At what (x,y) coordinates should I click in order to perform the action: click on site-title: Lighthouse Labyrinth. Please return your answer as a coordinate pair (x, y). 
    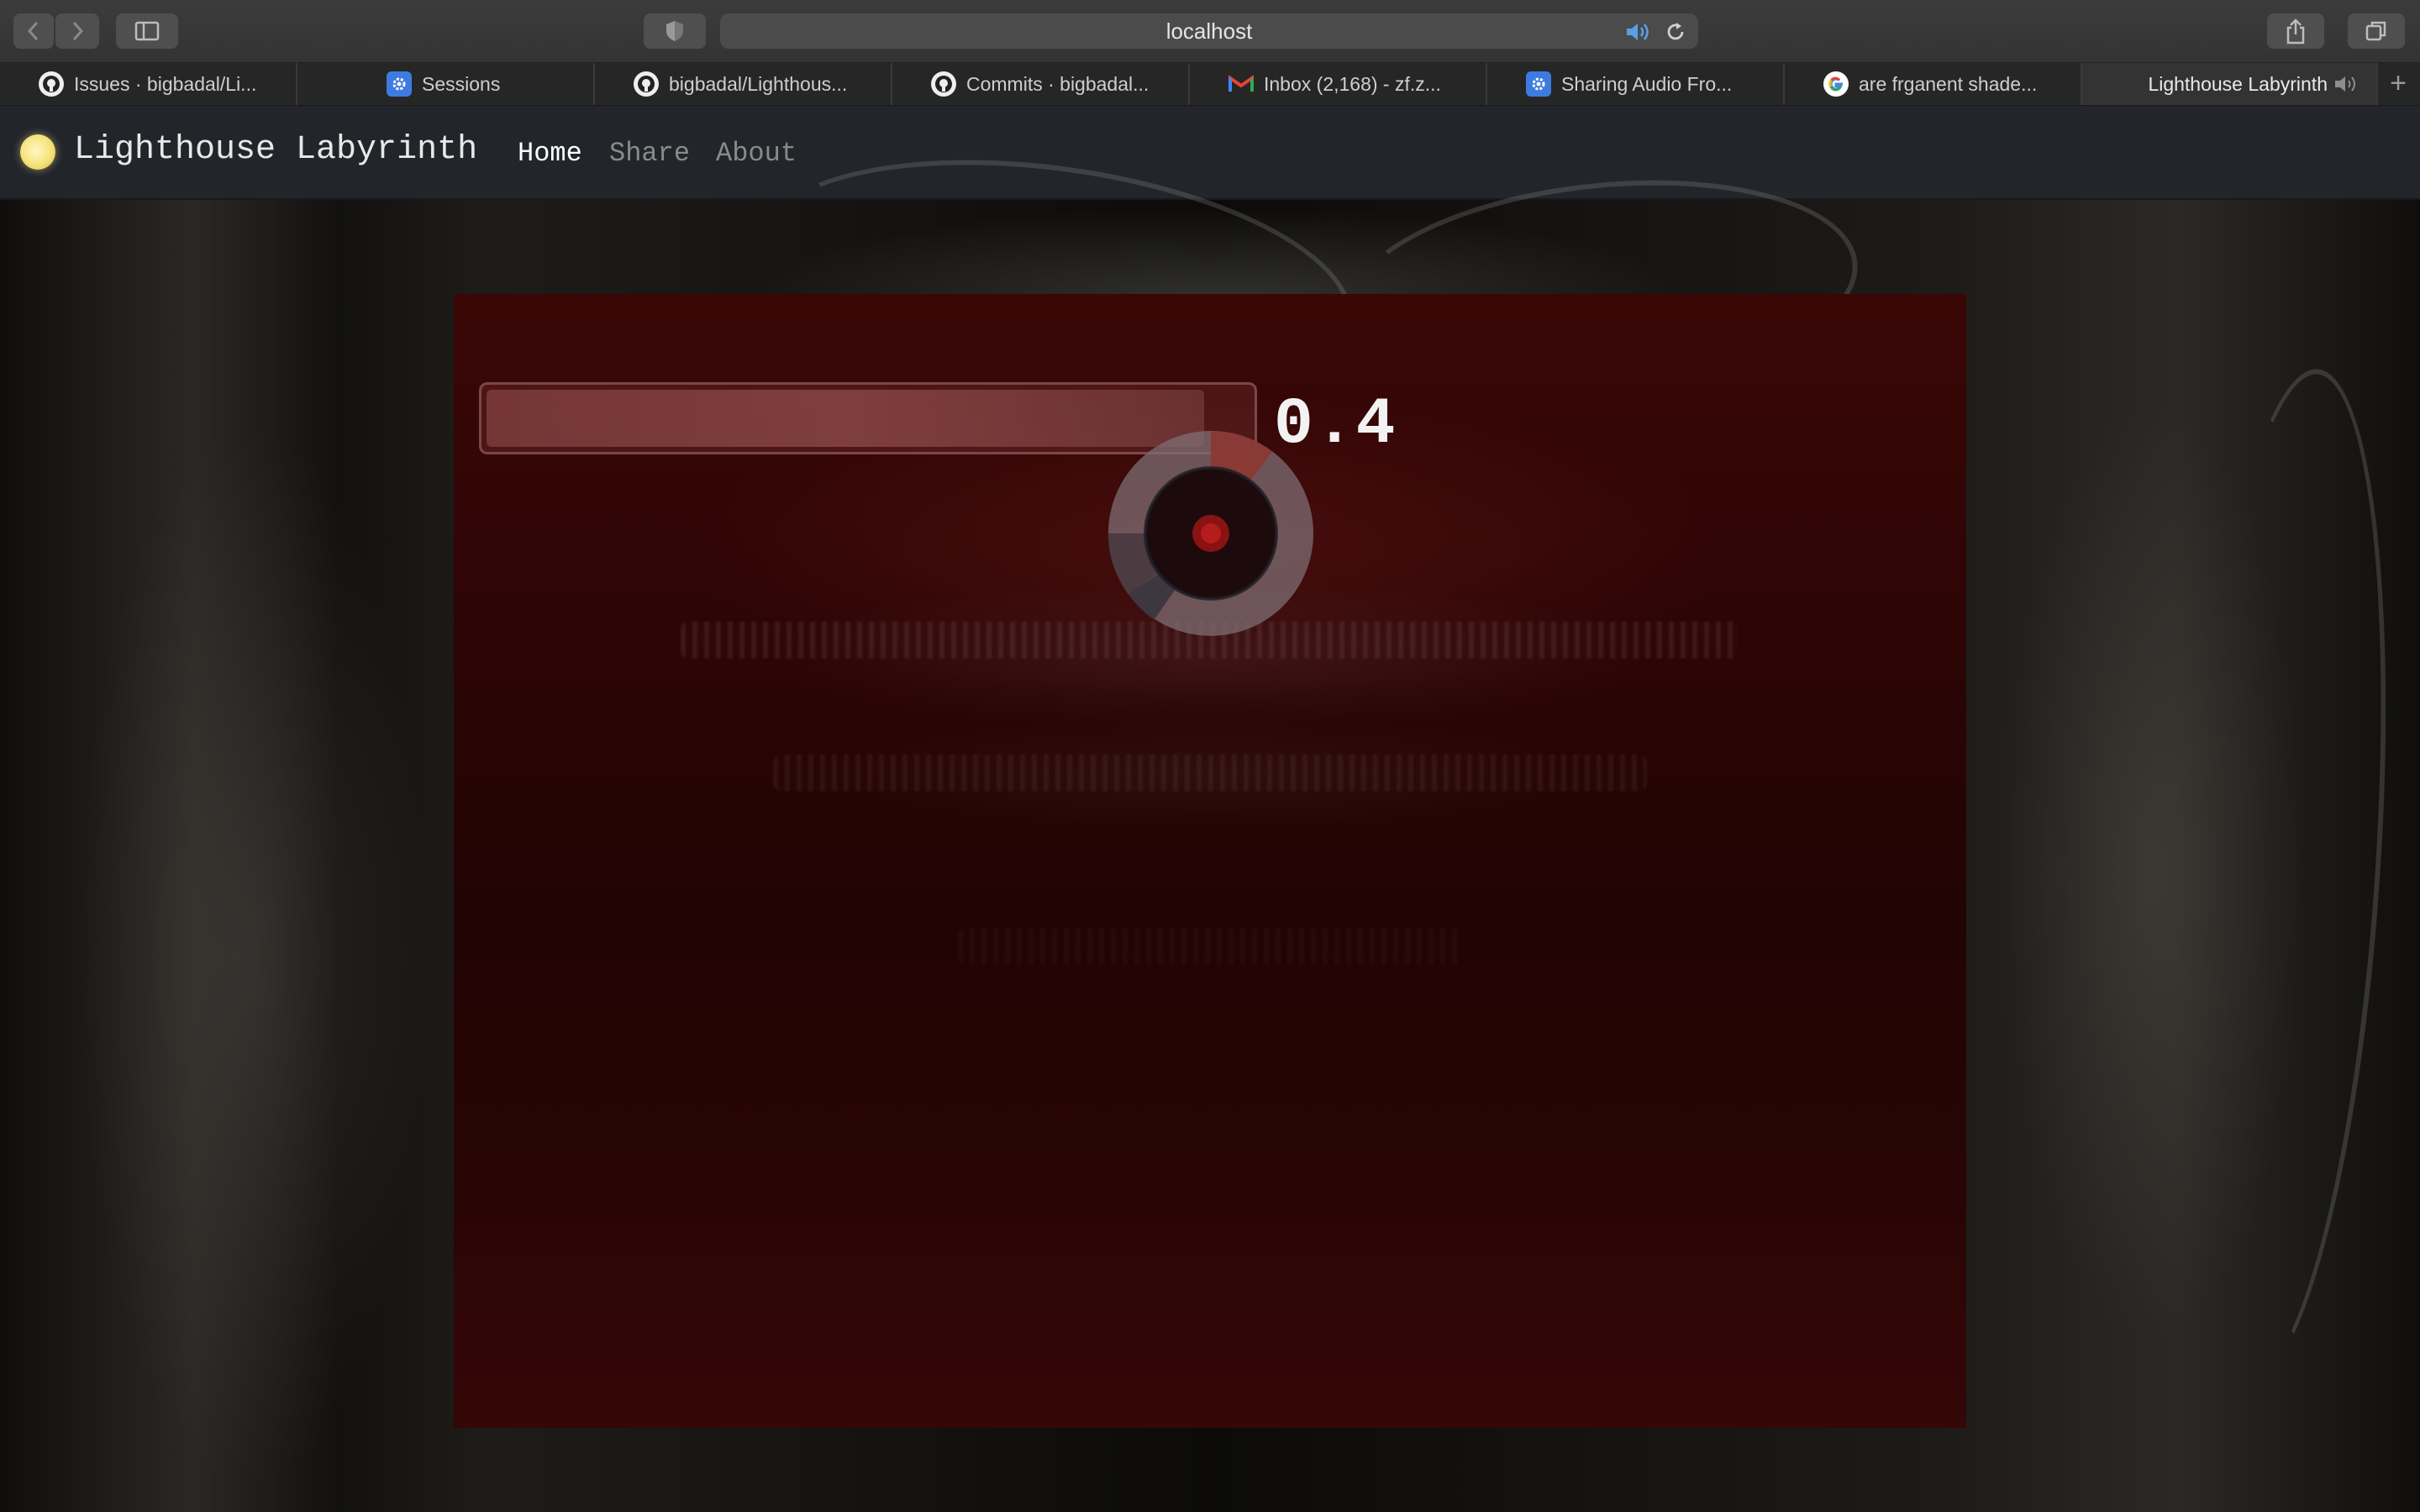
    Looking at the image, I should click on (276, 150).